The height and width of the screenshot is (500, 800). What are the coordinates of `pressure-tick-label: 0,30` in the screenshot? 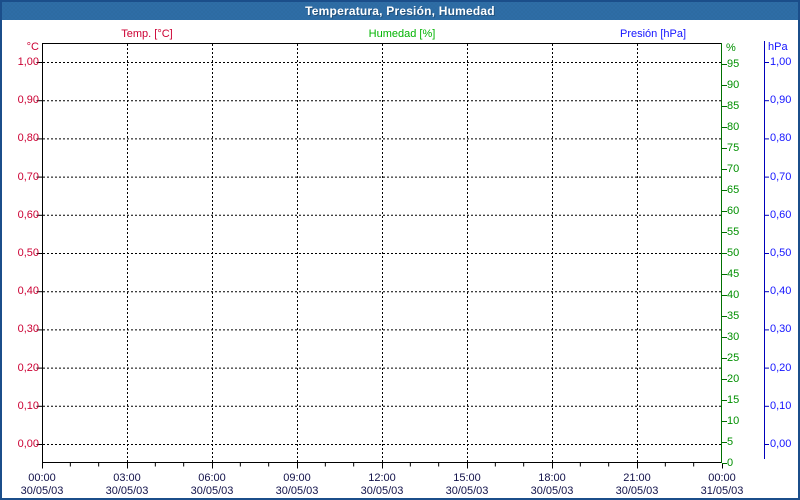 It's located at (781, 329).